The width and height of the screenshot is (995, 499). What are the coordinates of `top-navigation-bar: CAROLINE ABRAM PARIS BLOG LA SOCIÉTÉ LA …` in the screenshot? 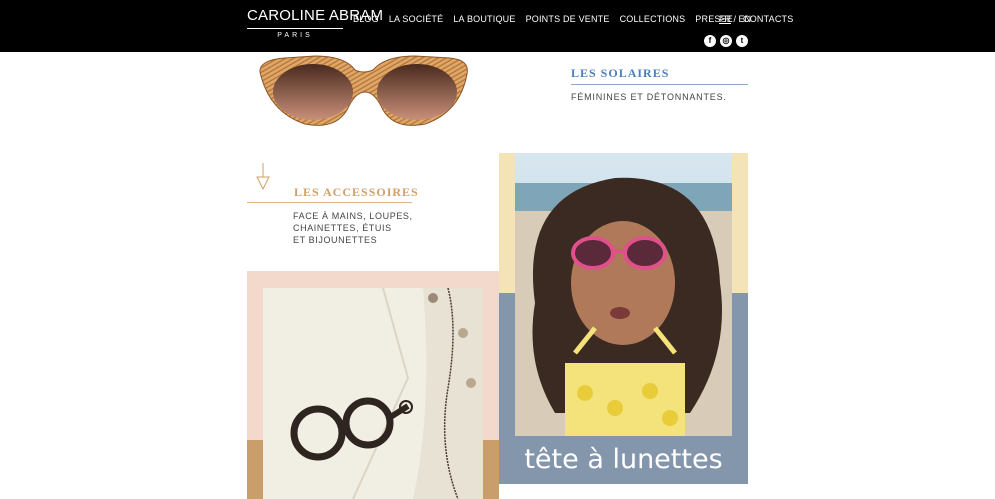 It's located at (497, 26).